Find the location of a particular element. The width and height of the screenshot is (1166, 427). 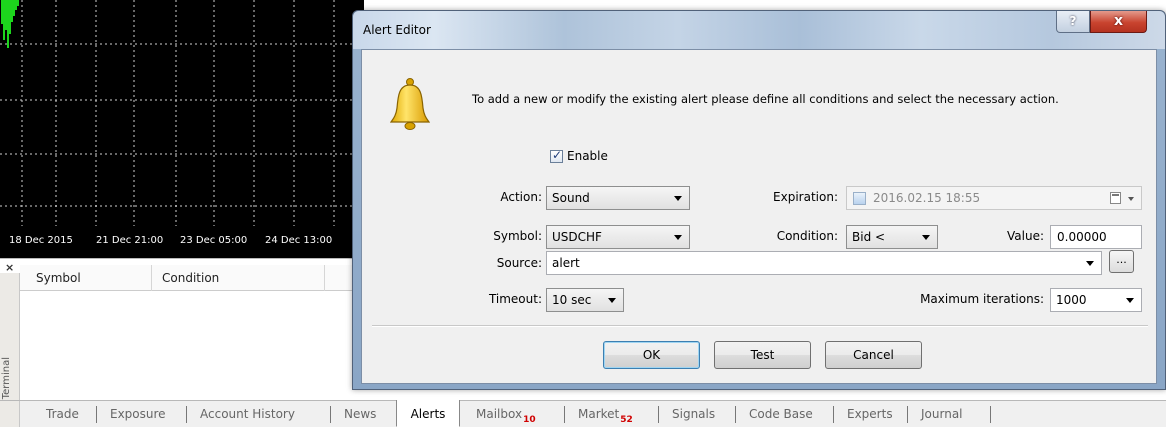

tab-mailbox: Mailbox10 is located at coordinates (506, 414).